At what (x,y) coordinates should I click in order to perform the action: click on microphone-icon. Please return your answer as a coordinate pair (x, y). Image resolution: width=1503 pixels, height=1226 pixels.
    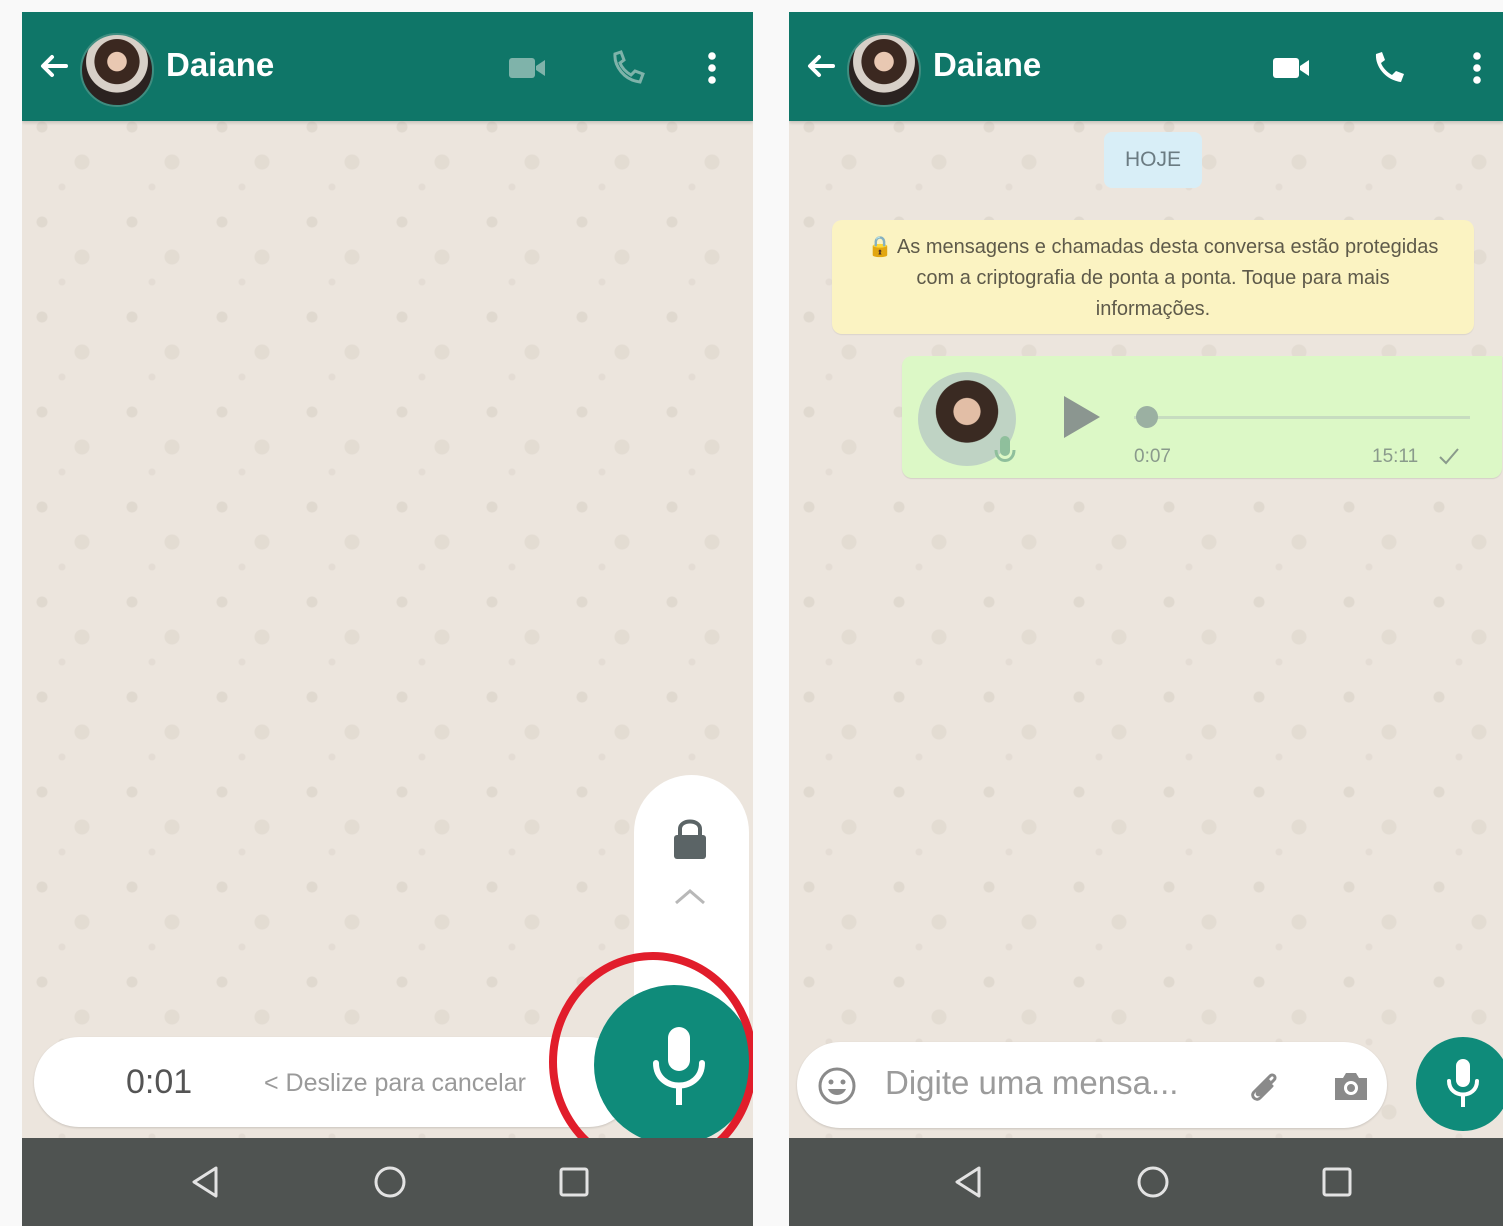
    Looking at the image, I should click on (1463, 1083).